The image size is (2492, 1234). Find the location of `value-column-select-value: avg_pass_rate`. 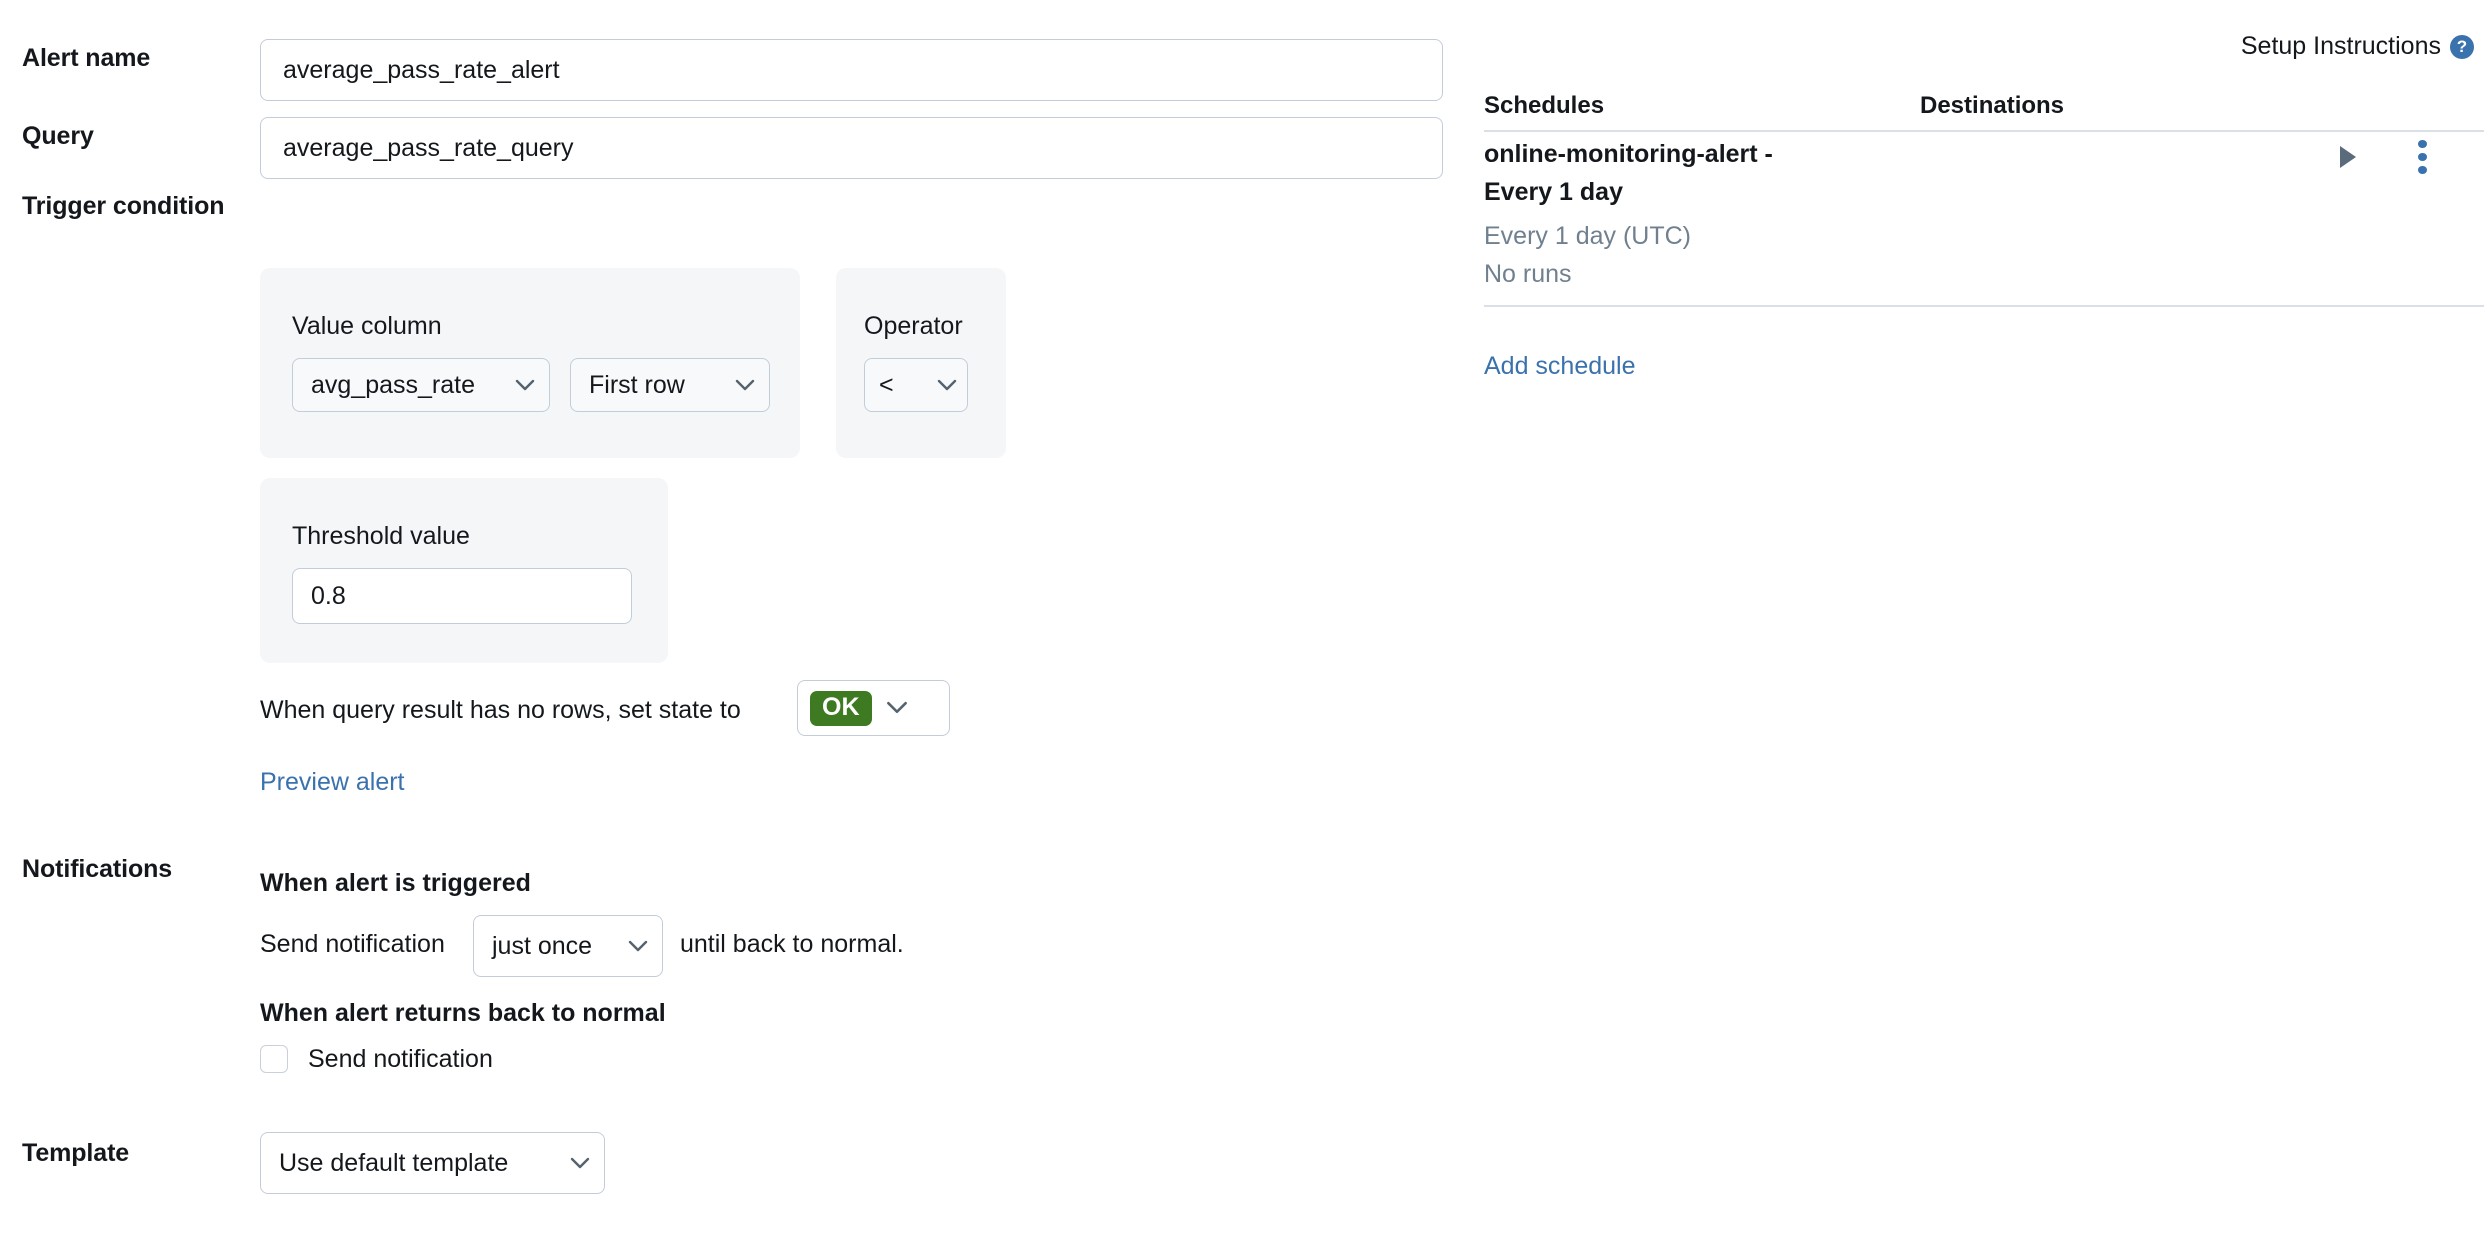

value-column-select-value: avg_pass_rate is located at coordinates (393, 384).